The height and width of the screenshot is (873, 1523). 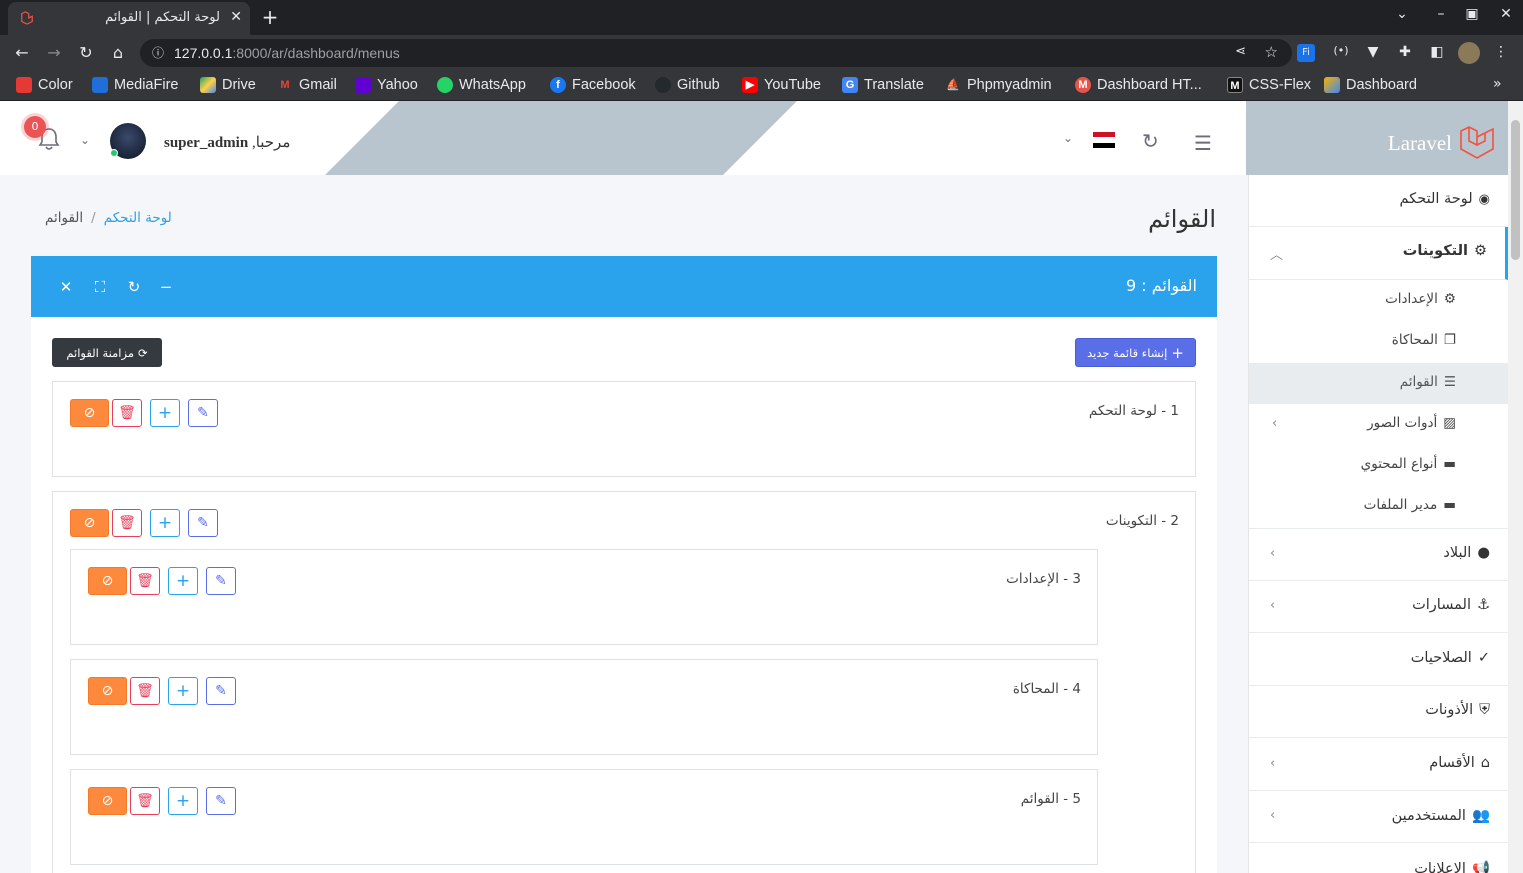 What do you see at coordinates (1378, 817) in the screenshot?
I see `sidebar-item-users: 👥 المستخدمين ‹` at bounding box center [1378, 817].